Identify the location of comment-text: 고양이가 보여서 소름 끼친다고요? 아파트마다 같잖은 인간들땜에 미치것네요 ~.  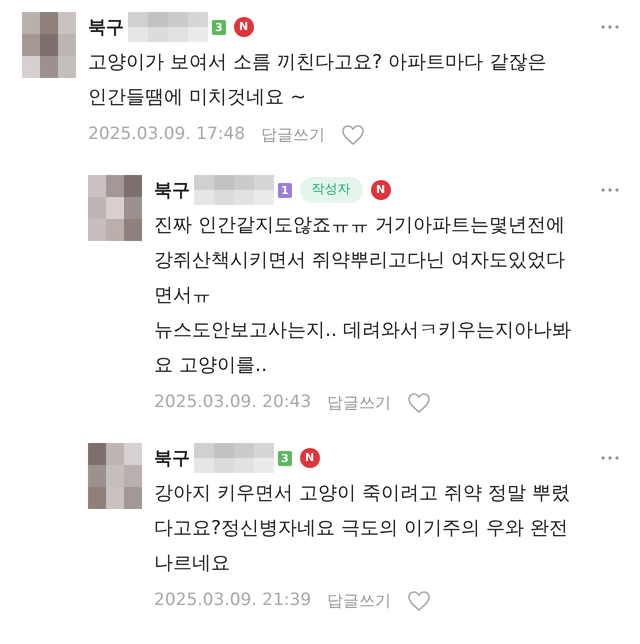
(318, 80).